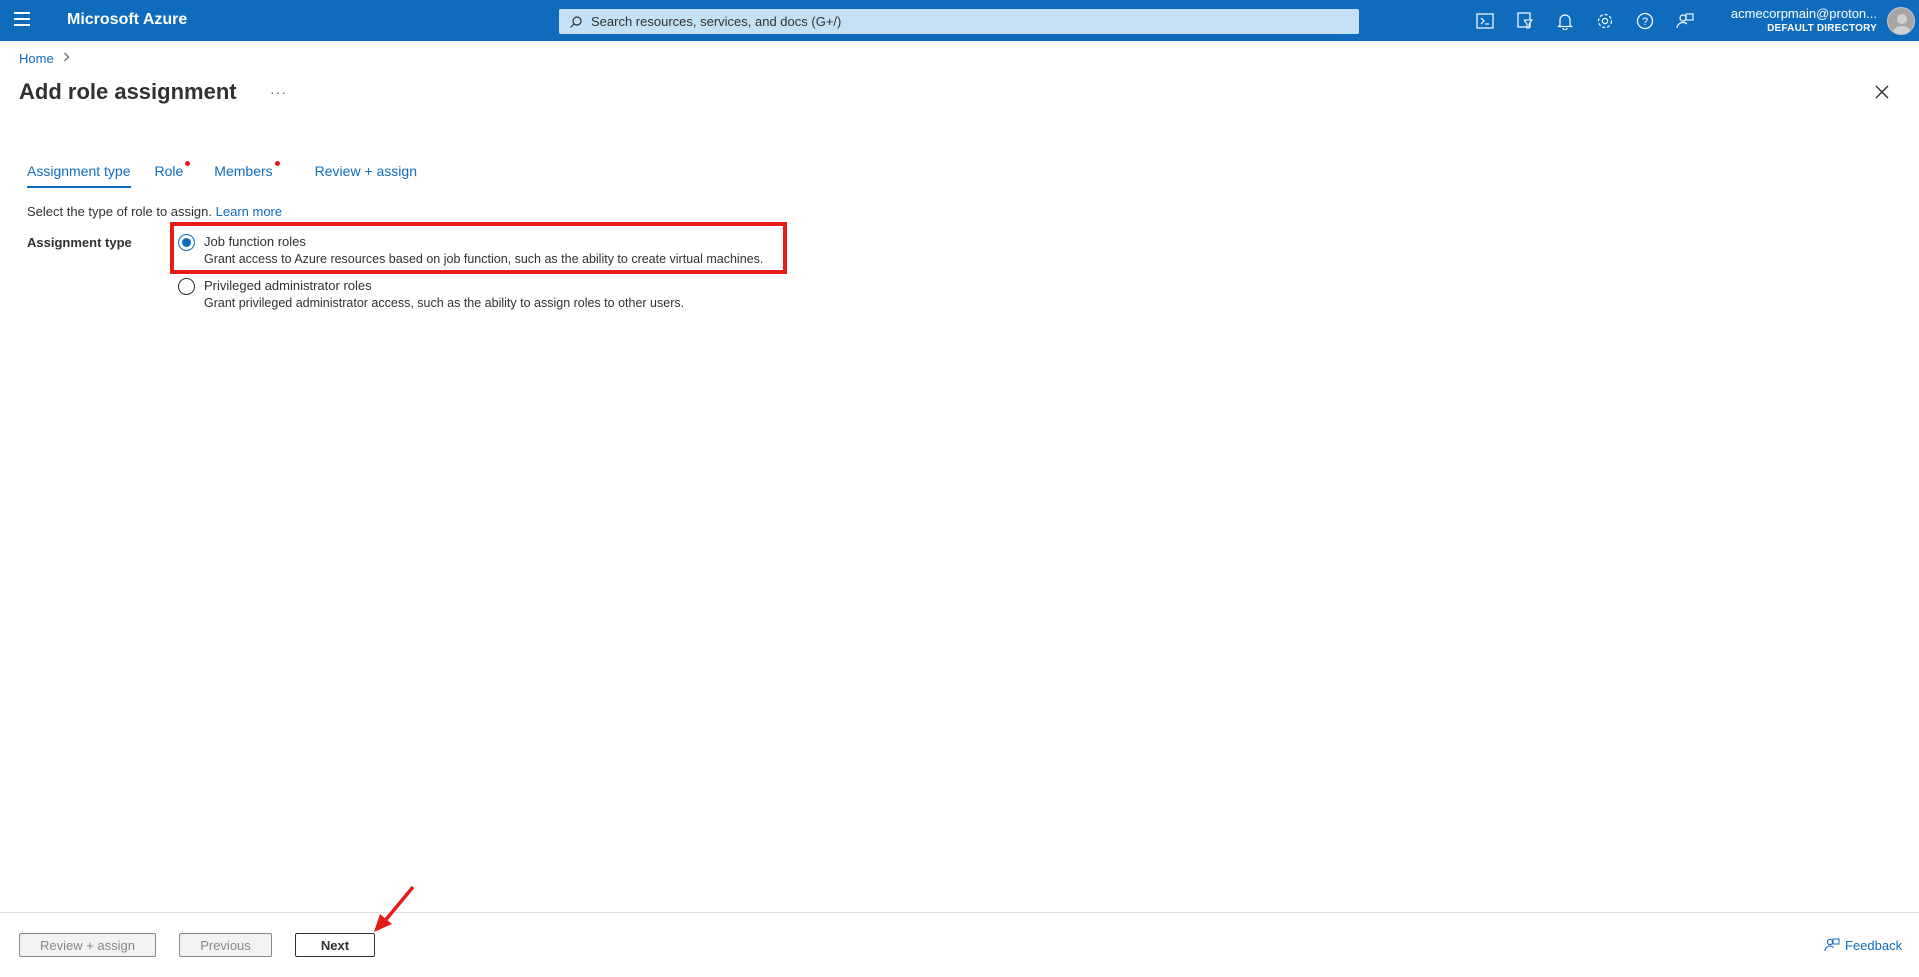 The width and height of the screenshot is (1919, 977). What do you see at coordinates (243, 171) in the screenshot?
I see `tab-label: Members` at bounding box center [243, 171].